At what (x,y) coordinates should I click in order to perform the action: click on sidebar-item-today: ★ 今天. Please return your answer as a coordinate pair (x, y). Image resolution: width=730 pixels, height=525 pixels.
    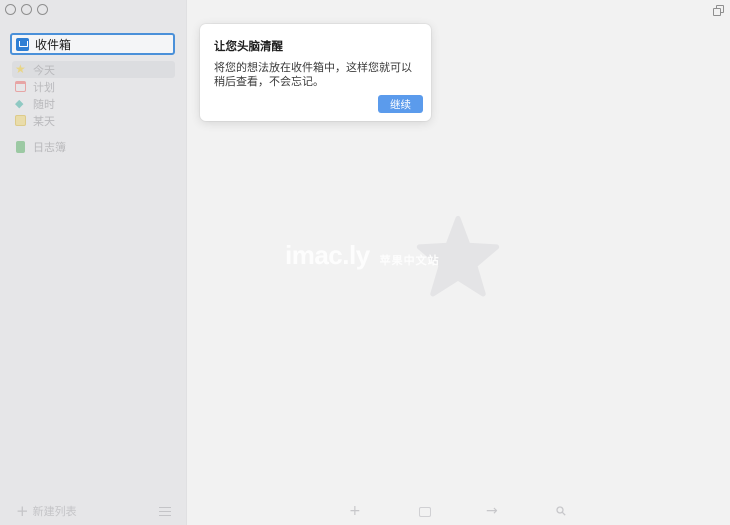
    Looking at the image, I should click on (93, 69).